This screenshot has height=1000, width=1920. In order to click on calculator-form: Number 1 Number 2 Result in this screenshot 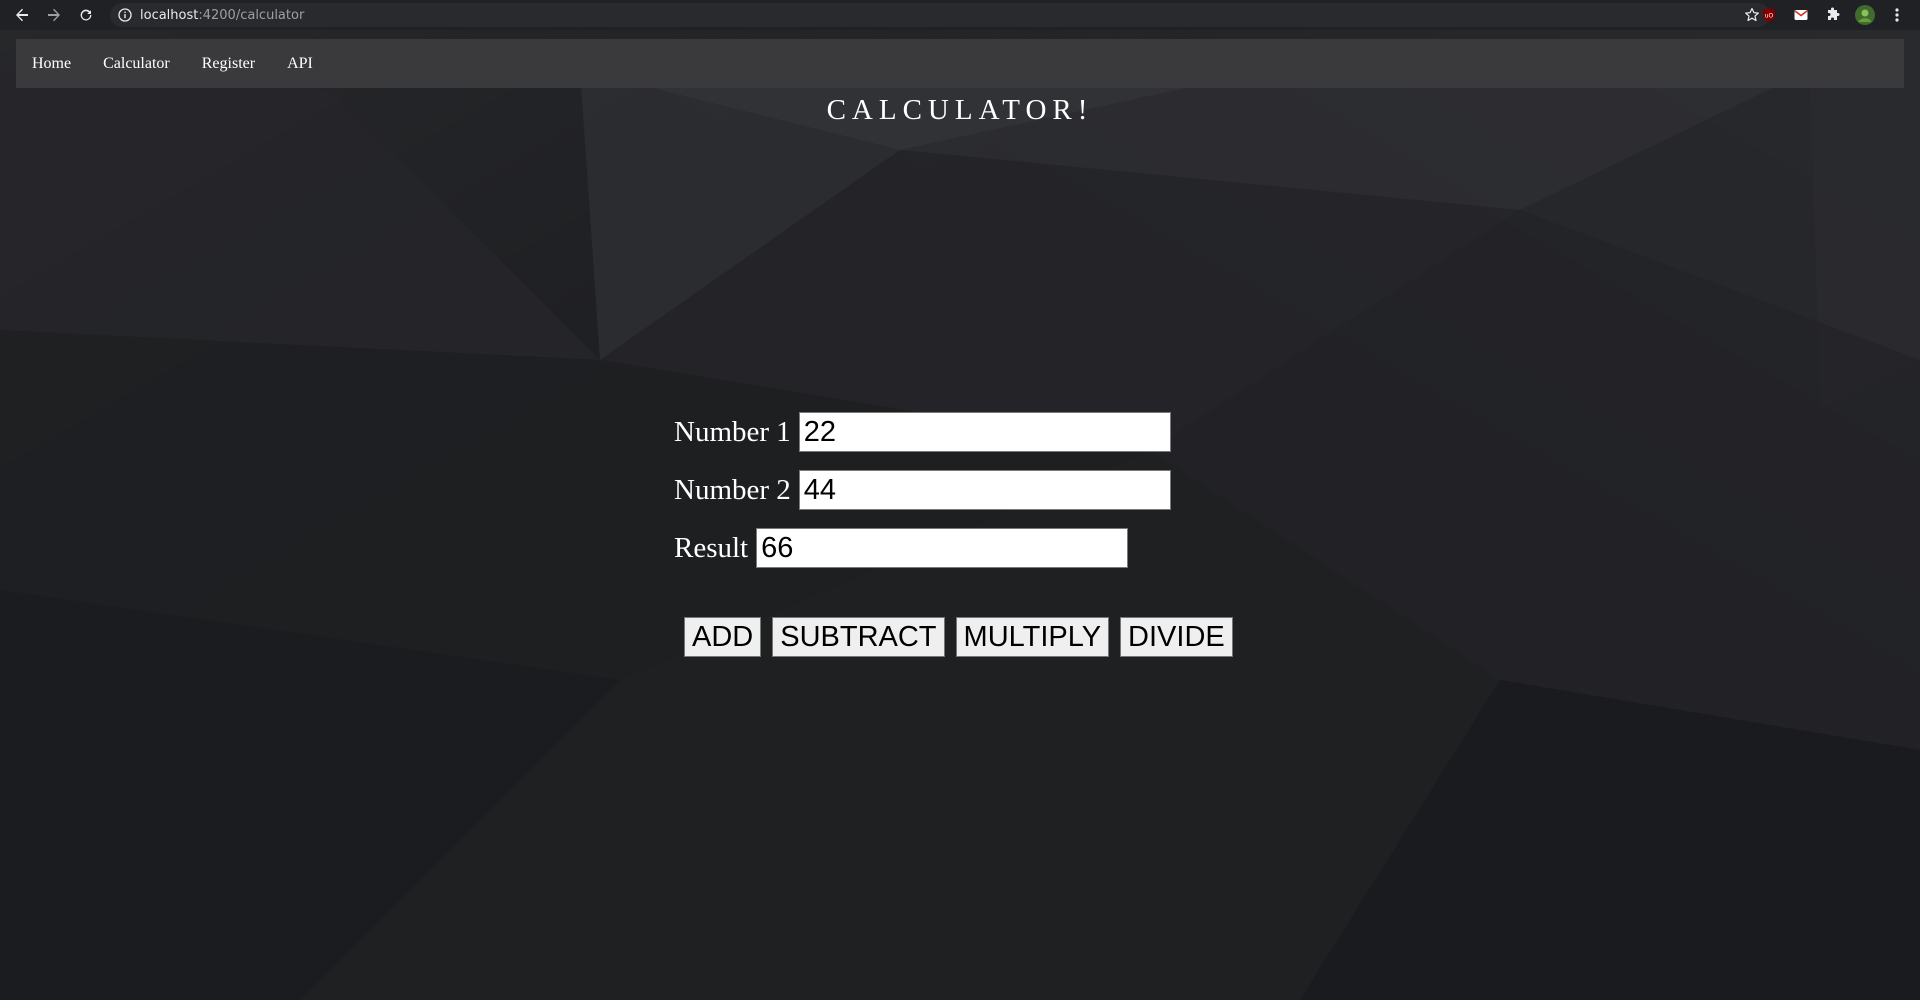, I will do `click(922, 499)`.